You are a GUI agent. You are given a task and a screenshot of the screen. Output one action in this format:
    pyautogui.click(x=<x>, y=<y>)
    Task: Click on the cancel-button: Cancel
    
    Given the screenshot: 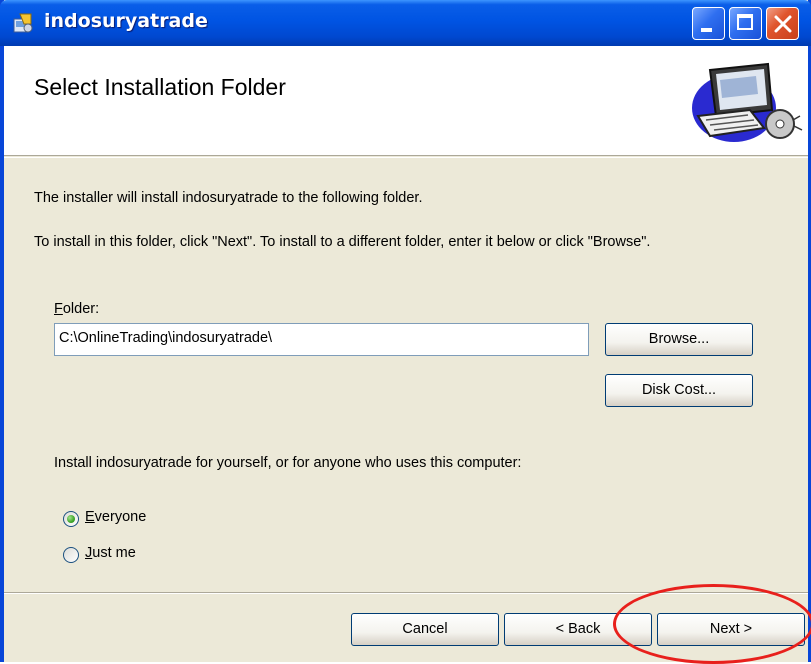 What is the action you would take?
    pyautogui.click(x=425, y=629)
    